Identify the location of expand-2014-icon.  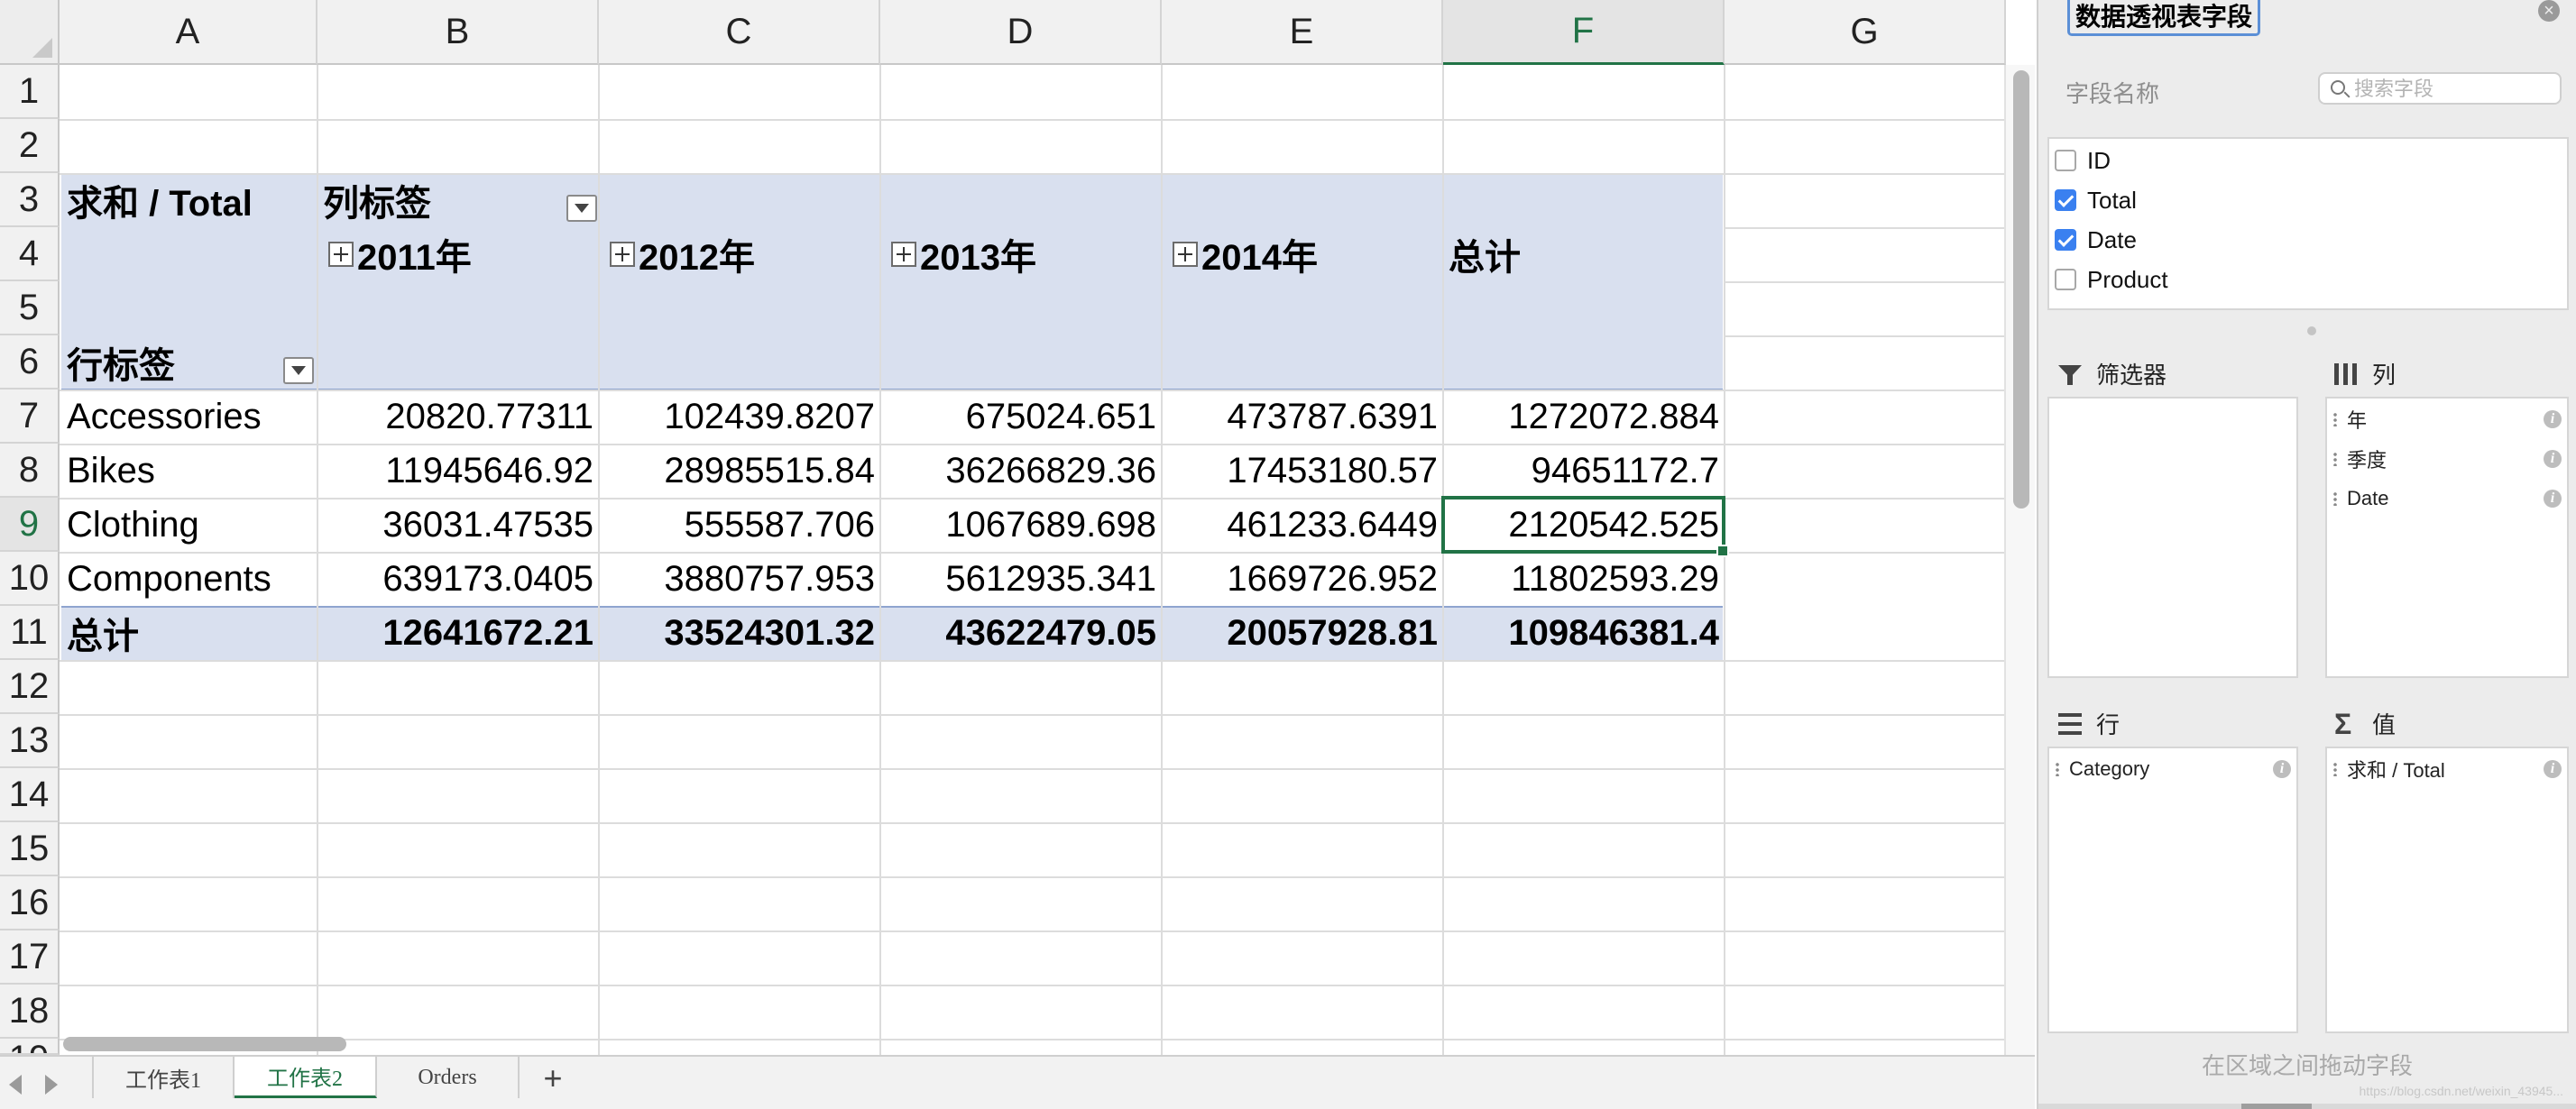
(1185, 254).